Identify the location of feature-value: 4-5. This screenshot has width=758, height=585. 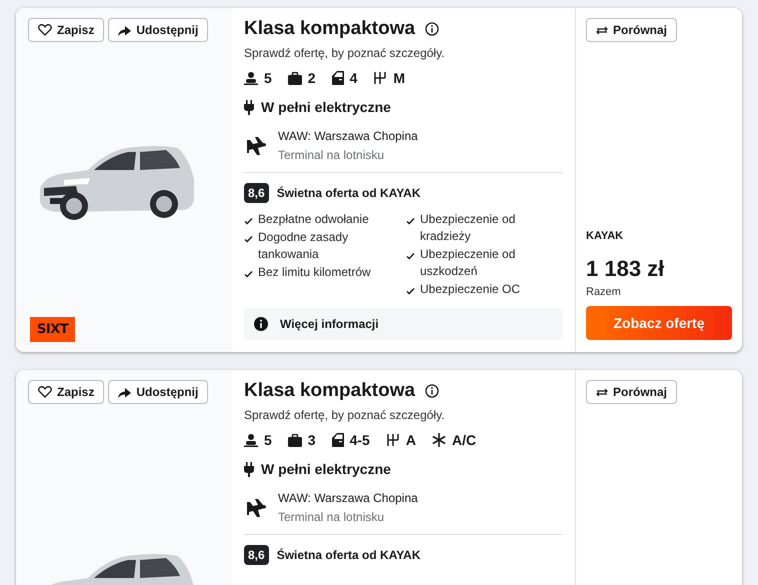
(360, 440).